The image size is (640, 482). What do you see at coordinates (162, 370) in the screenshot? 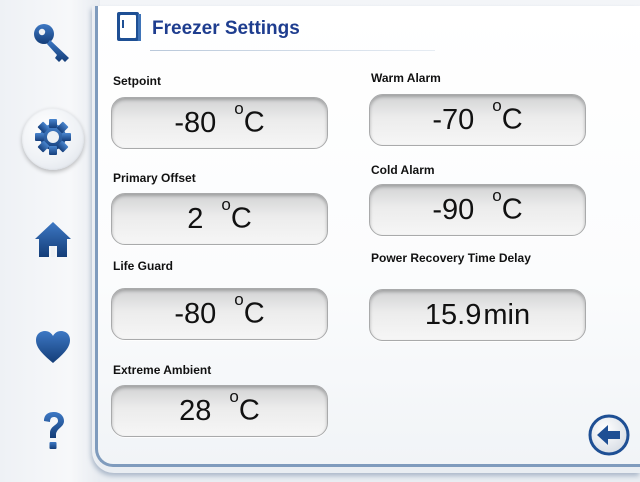
I see `extreme-ambient-label: Extreme Ambient` at bounding box center [162, 370].